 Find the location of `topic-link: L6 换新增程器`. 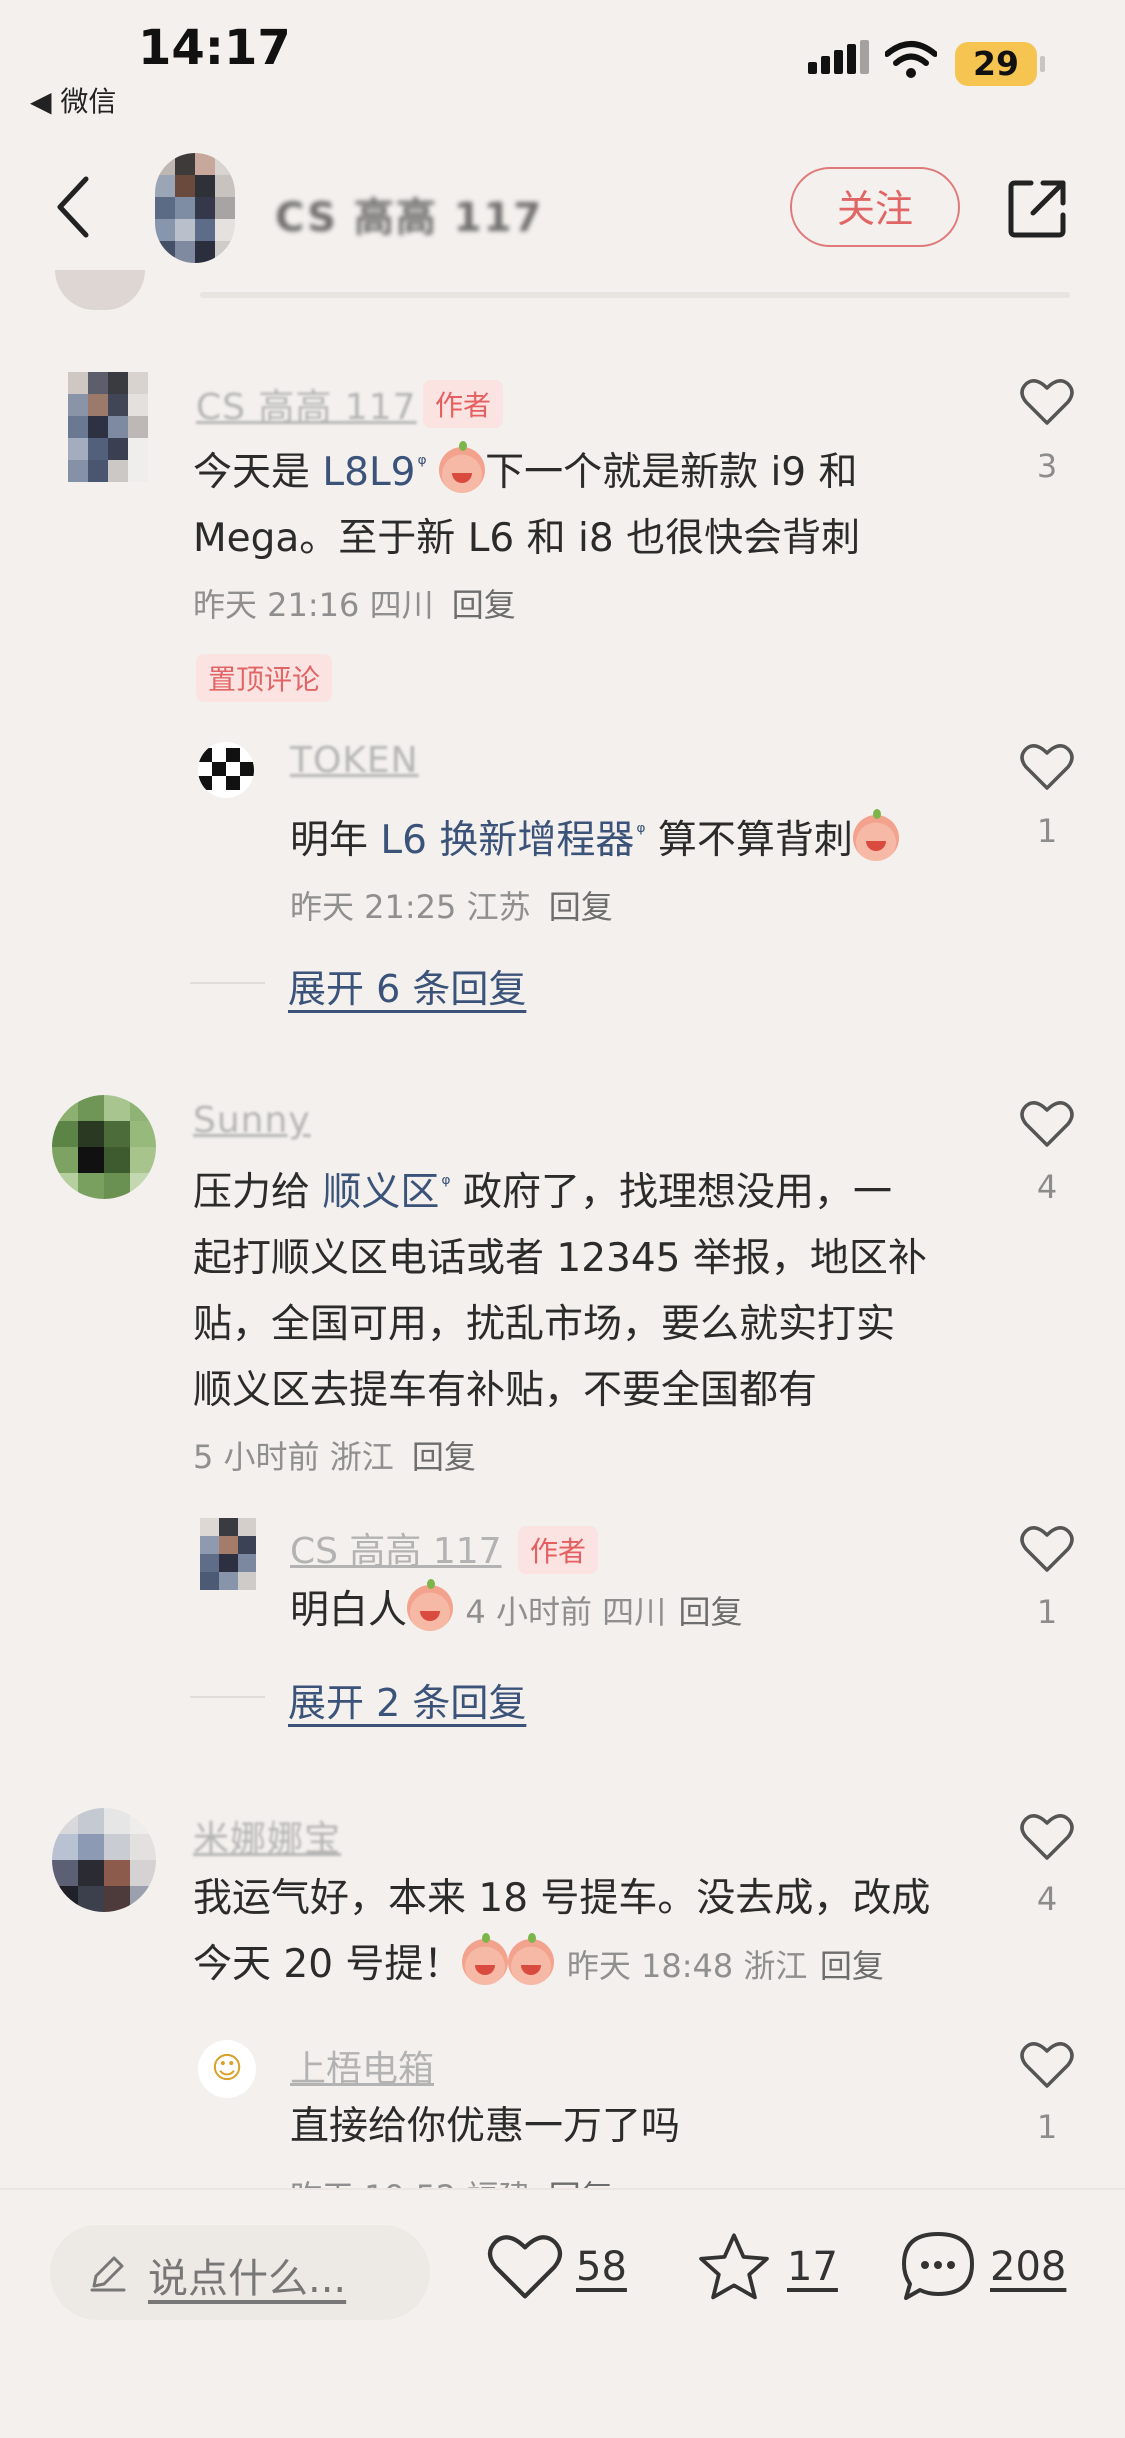

topic-link: L6 换新增程器 is located at coordinates (507, 840).